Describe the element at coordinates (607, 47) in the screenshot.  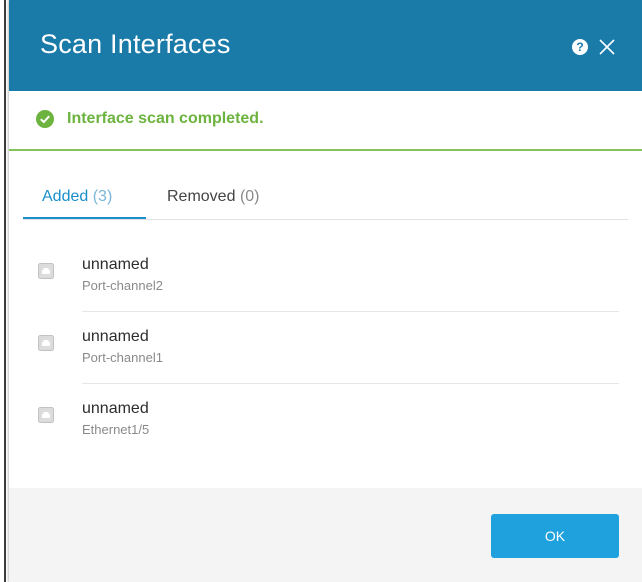
I see `close-icon` at that location.